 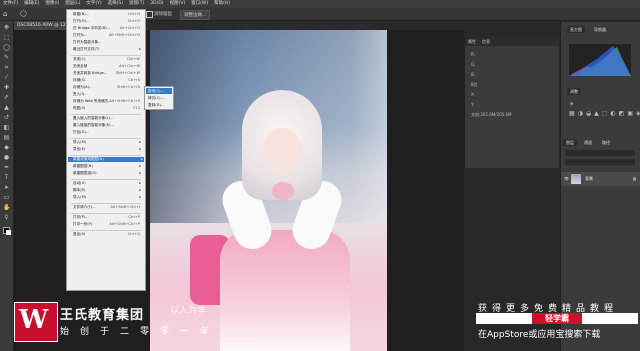 I want to click on lasso-icon: ◯, so click(x=23, y=13).